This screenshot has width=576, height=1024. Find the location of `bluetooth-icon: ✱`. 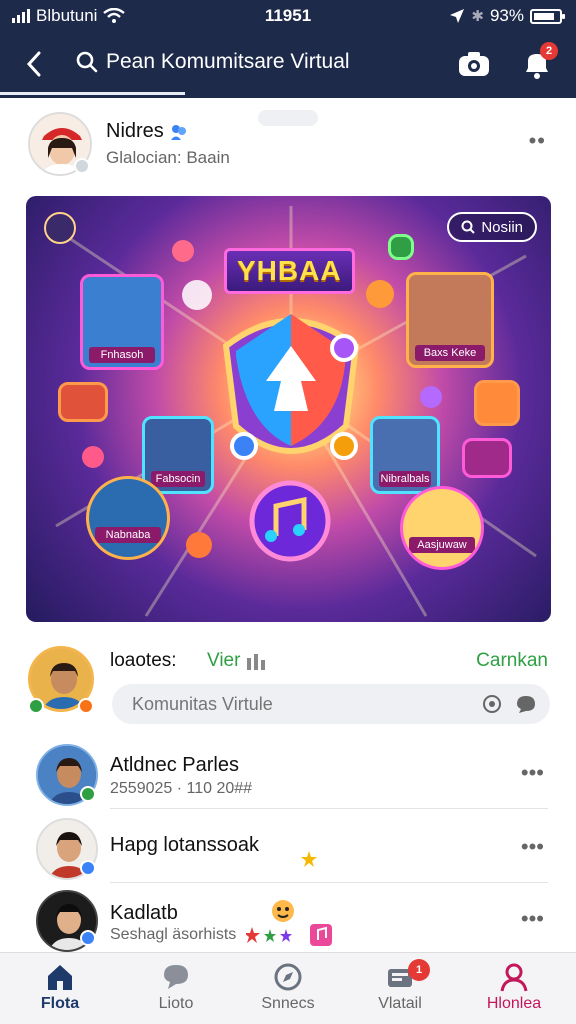

bluetooth-icon: ✱ is located at coordinates (477, 16).